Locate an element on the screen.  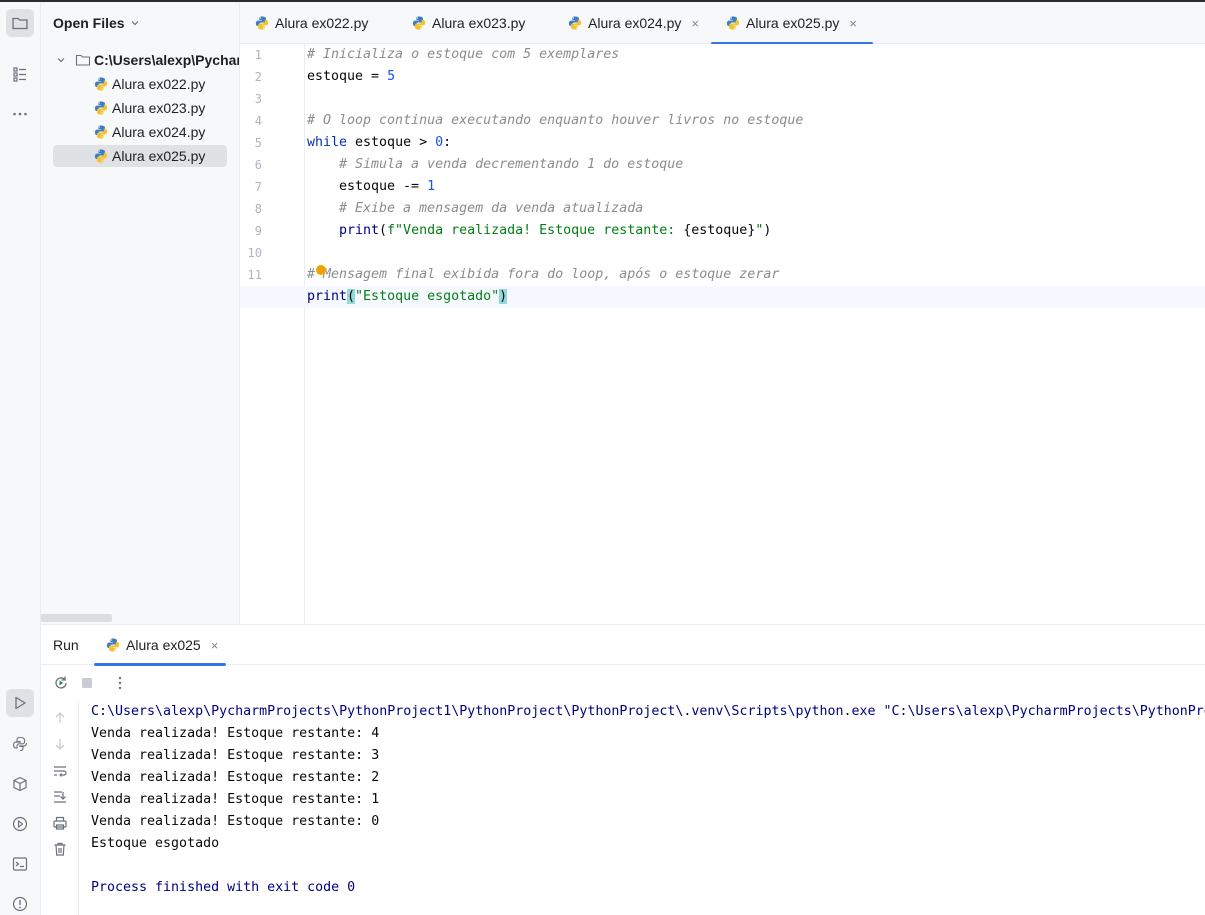
tree-file-item: Alura ex022.py is located at coordinates (149, 84).